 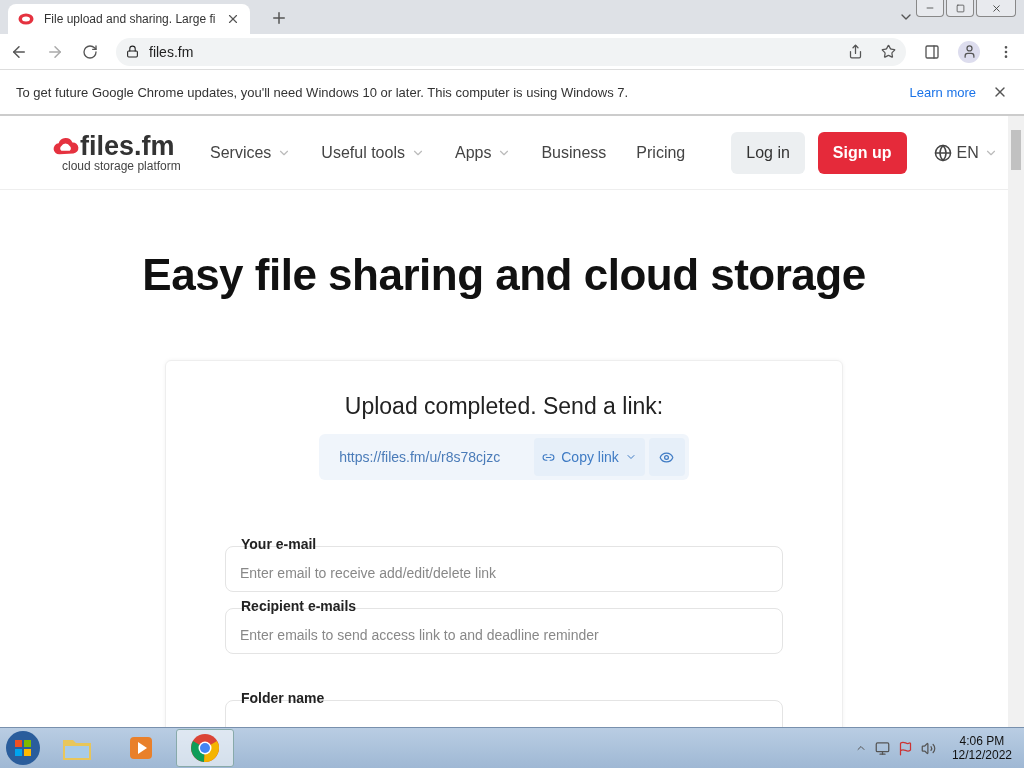 I want to click on nav-link: Useful tools, so click(x=373, y=152).